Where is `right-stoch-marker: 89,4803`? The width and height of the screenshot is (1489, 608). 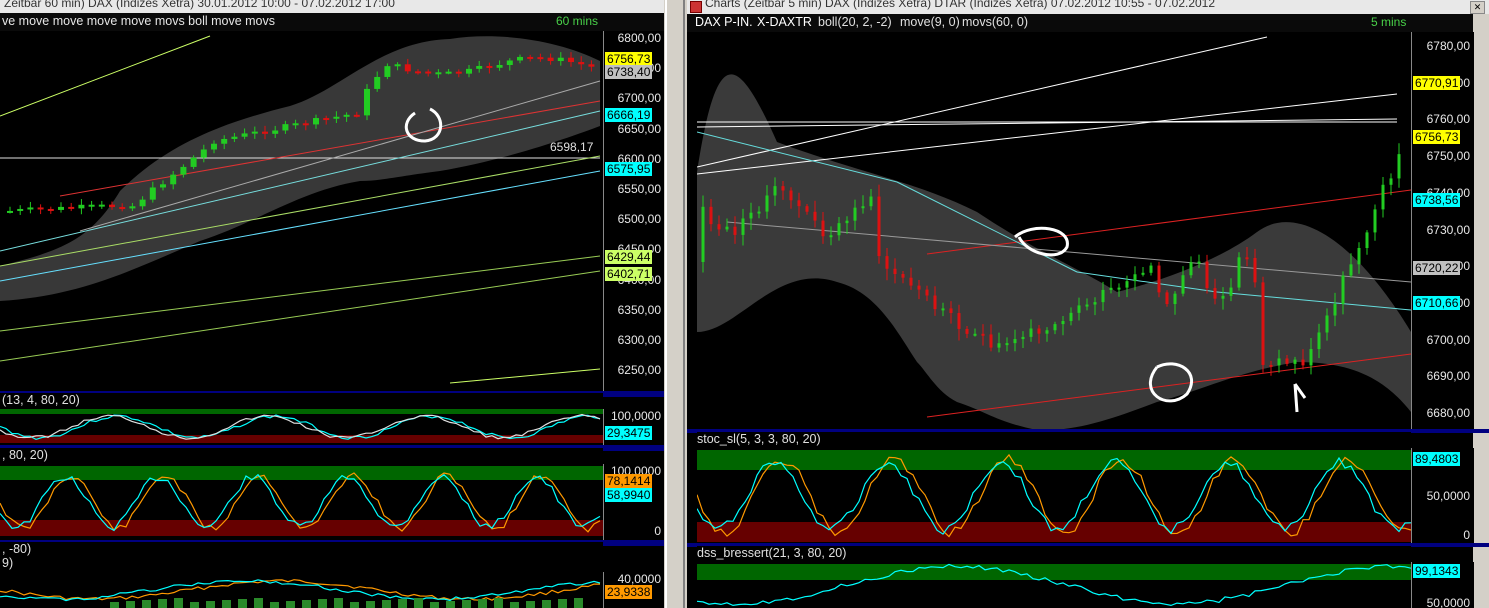
right-stoch-marker: 89,4803 is located at coordinates (1437, 459).